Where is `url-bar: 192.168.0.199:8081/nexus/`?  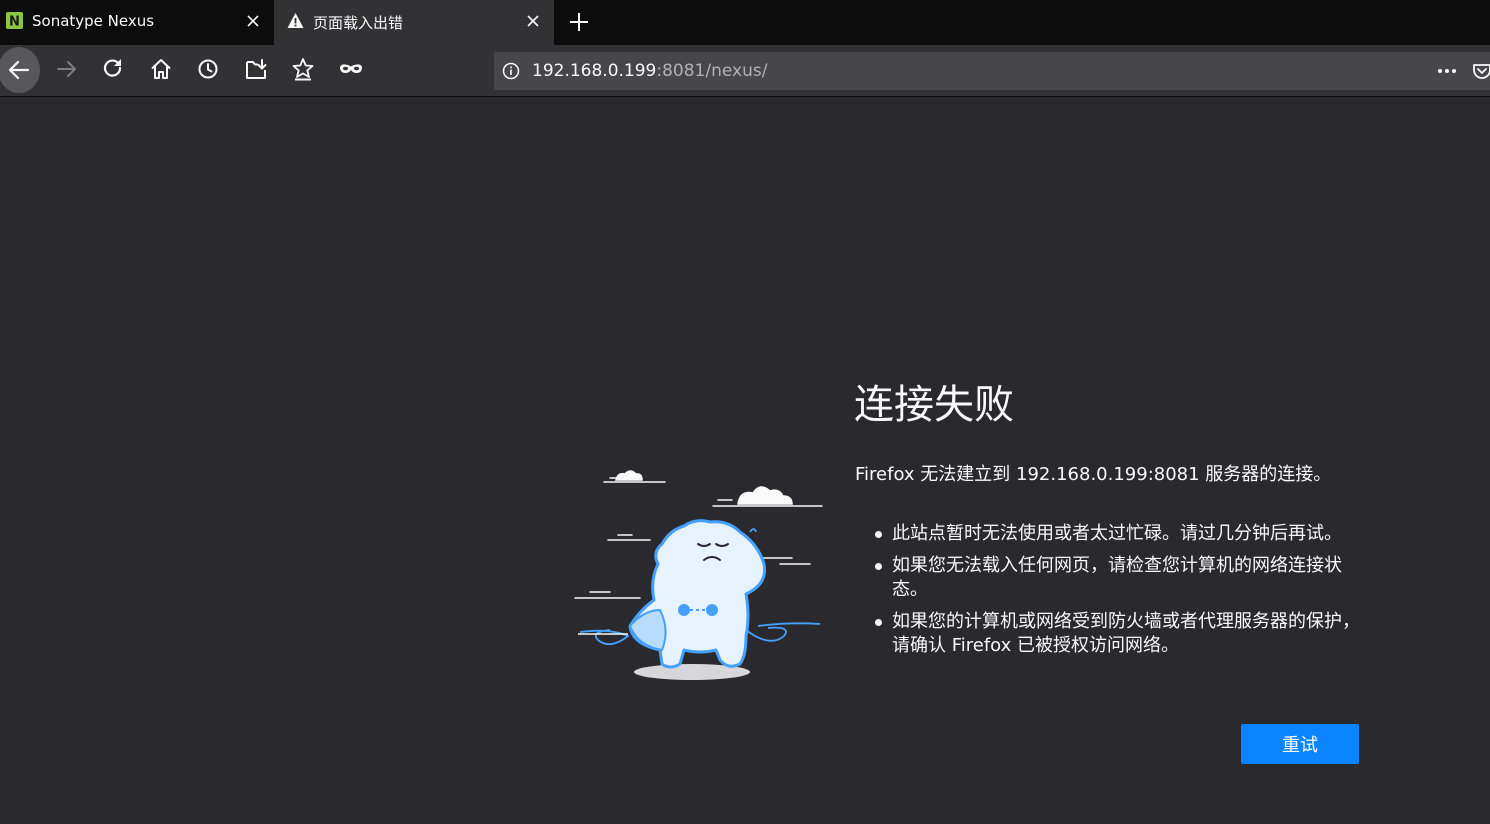 url-bar: 192.168.0.199:8081/nexus/ is located at coordinates (992, 71).